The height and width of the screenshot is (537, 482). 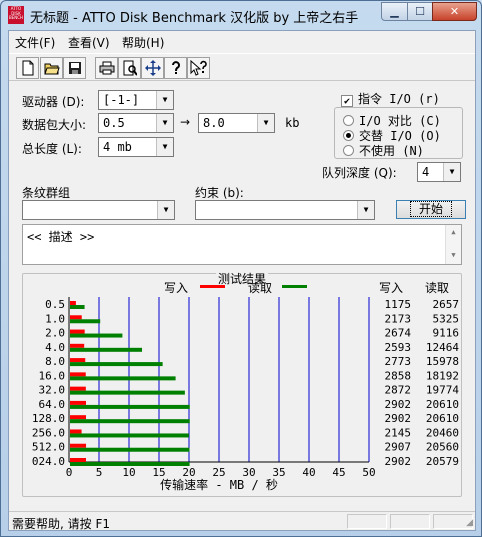 I want to click on description-scrollbar: ▲ ▼, so click(x=453, y=244).